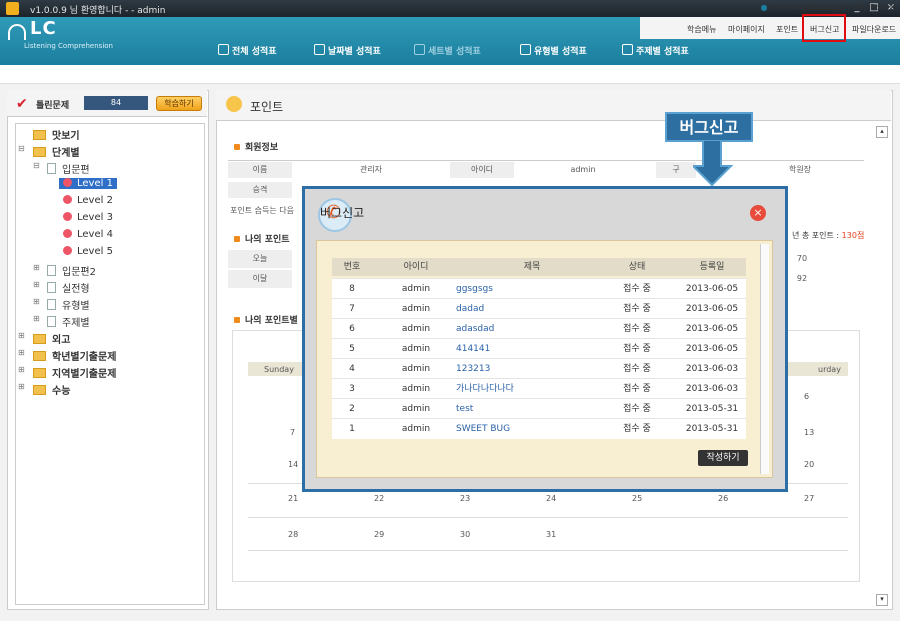 Image resolution: width=900 pixels, height=621 pixels. I want to click on calendar-date: 6, so click(806, 396).